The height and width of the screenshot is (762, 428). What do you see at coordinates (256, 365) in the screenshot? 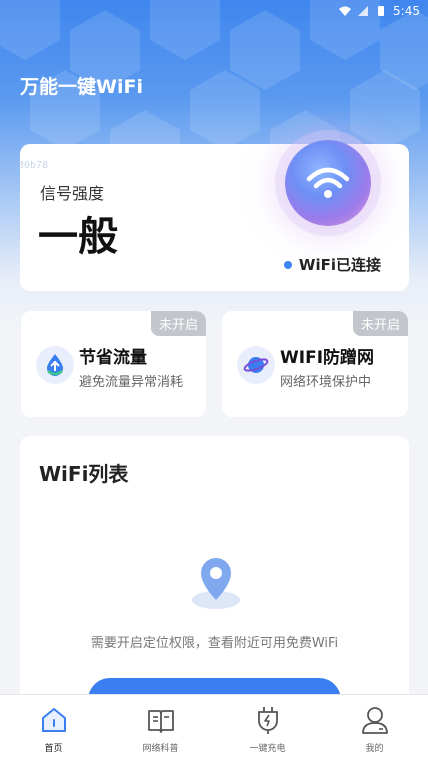
I see `planet-icon` at bounding box center [256, 365].